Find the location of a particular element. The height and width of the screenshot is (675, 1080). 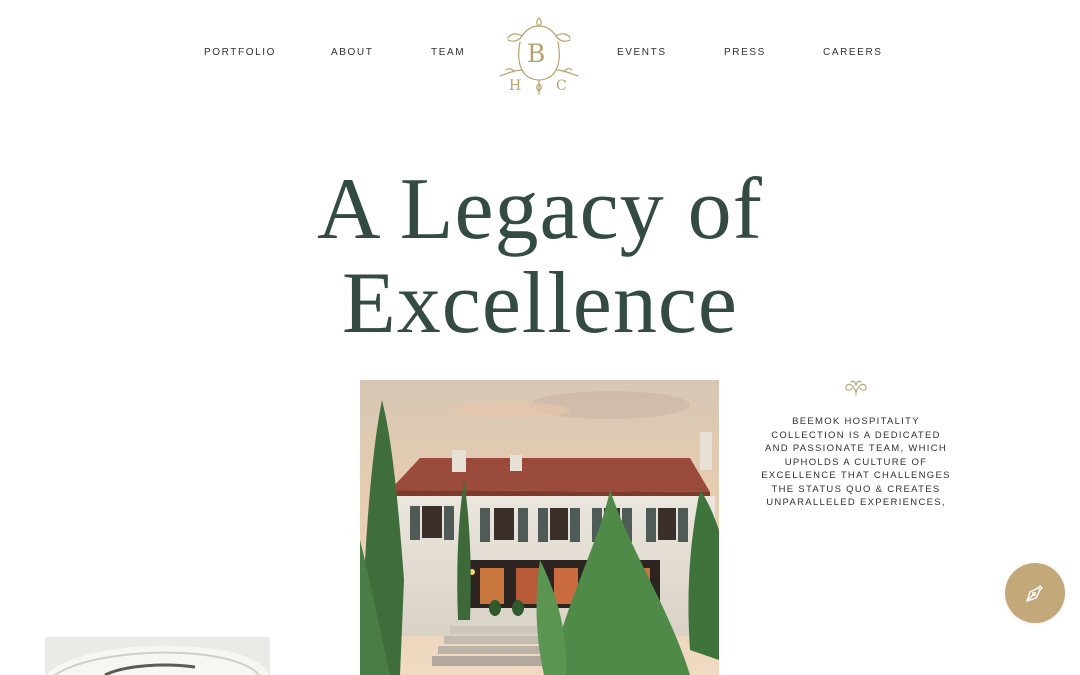

contact-fab-button is located at coordinates (1035, 593).